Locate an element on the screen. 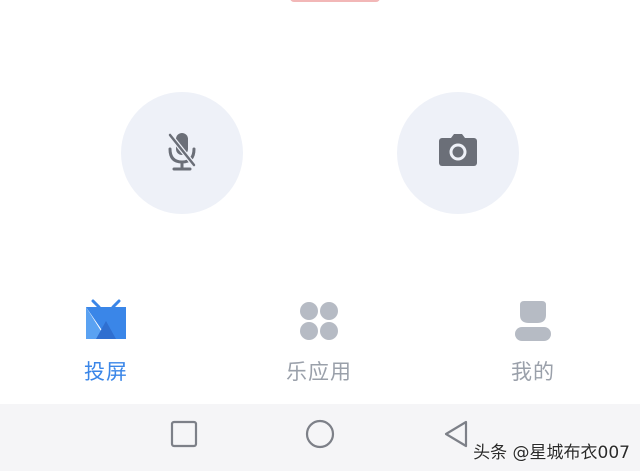 Image resolution: width=640 pixels, height=471 pixels. apps-grid-icon is located at coordinates (319, 321).